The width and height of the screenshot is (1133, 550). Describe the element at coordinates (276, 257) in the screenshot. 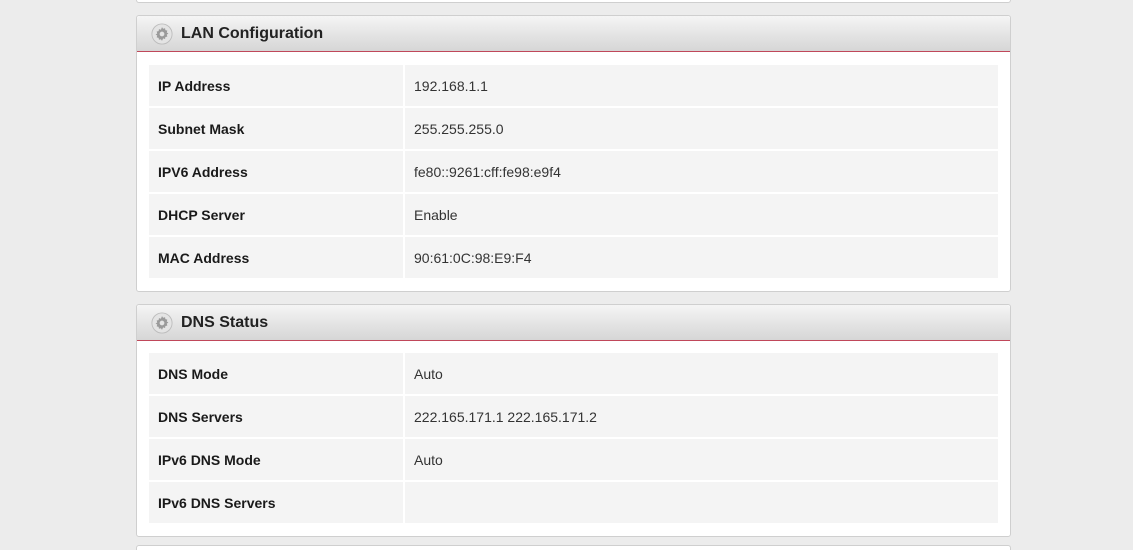

I see `mac-address-label: MAC Address` at that location.